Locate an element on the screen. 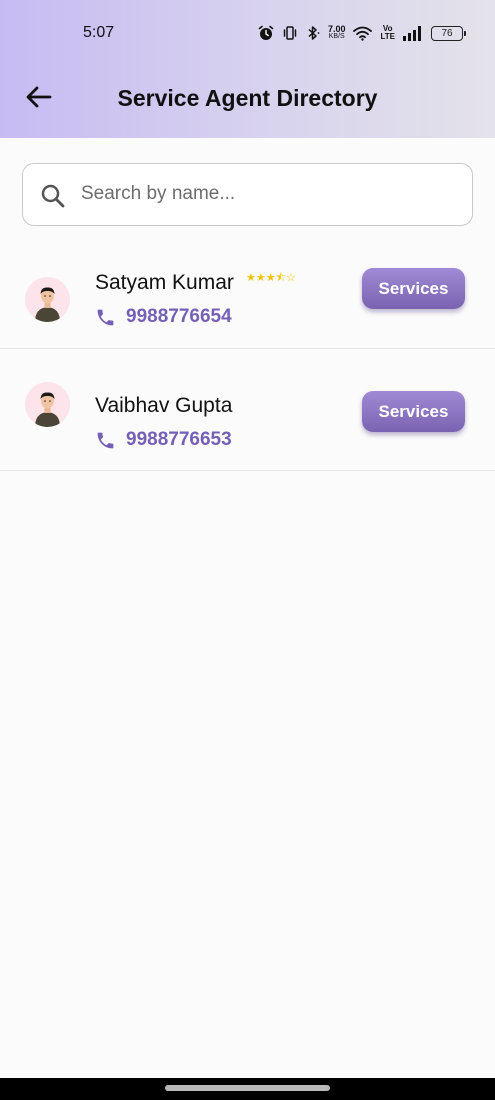  phone-link: 9988776653 is located at coordinates (163, 440).